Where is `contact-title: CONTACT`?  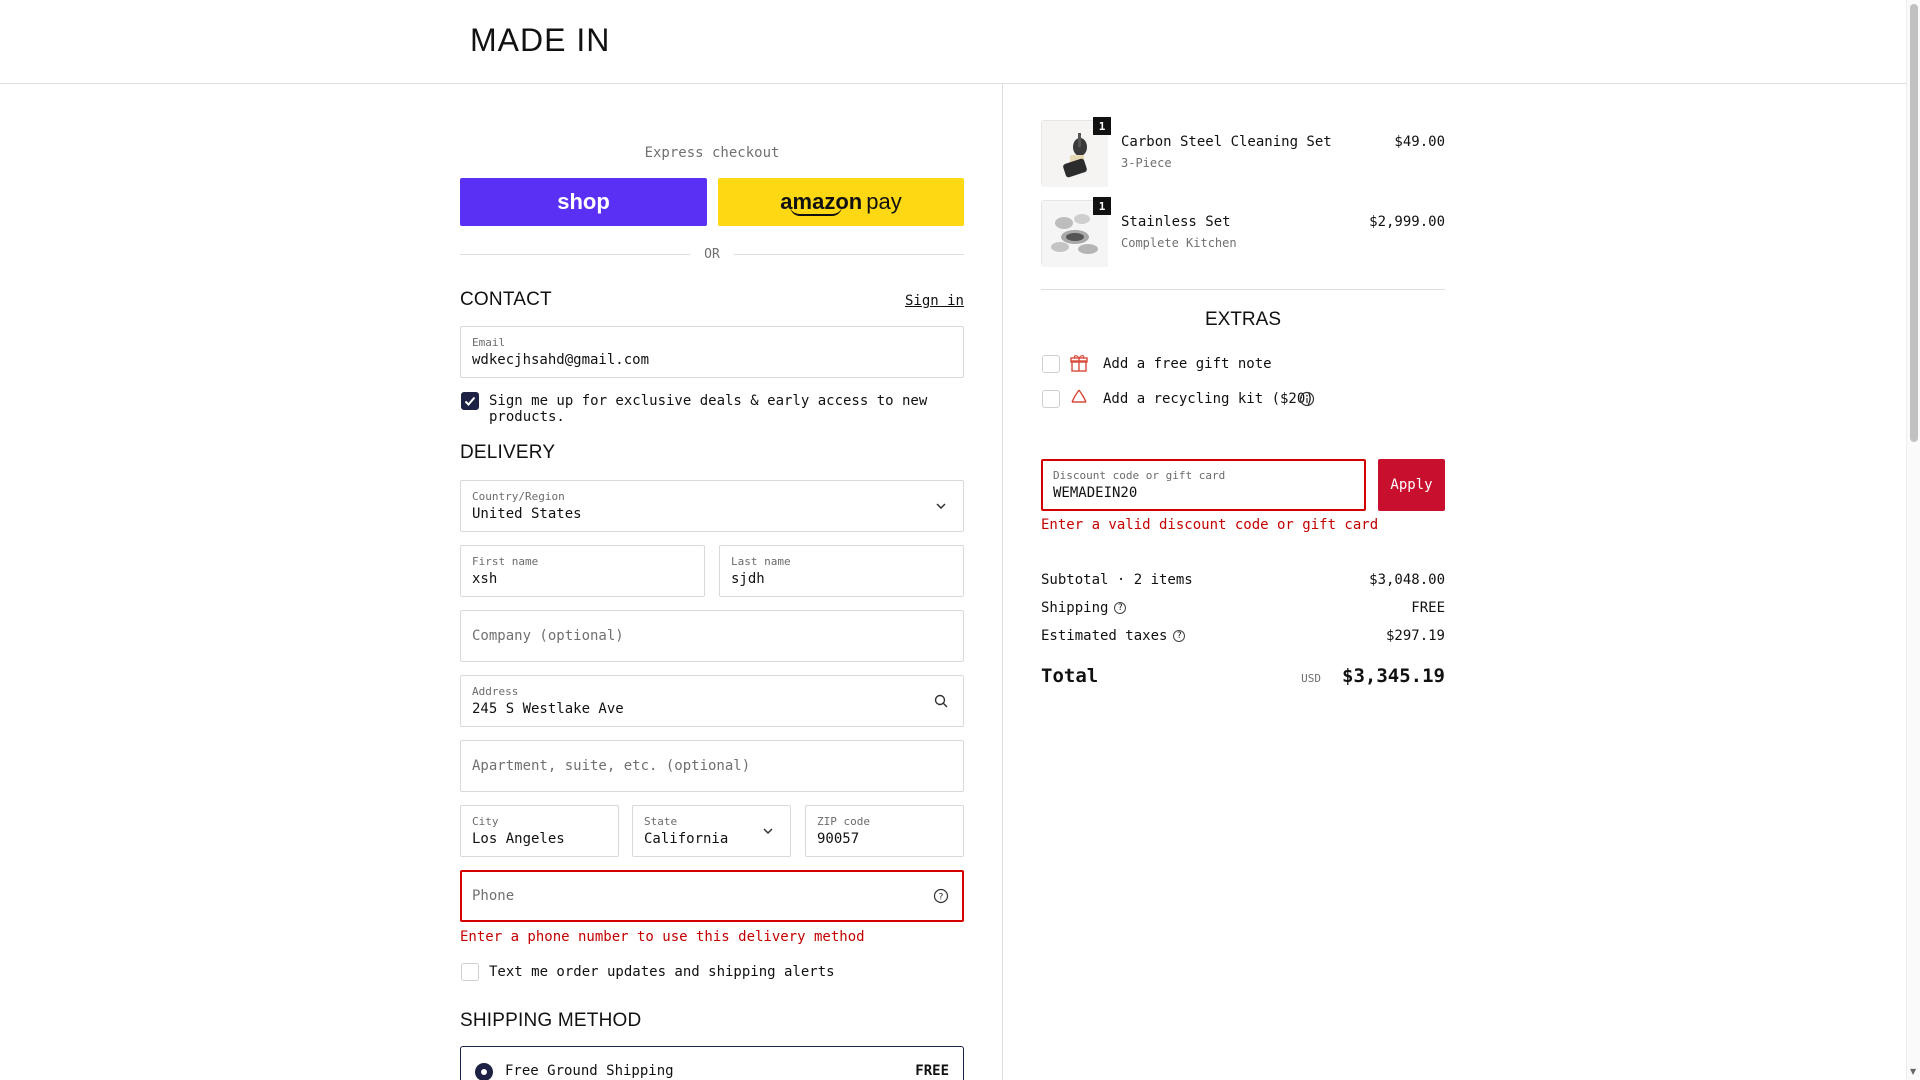 contact-title: CONTACT is located at coordinates (506, 299).